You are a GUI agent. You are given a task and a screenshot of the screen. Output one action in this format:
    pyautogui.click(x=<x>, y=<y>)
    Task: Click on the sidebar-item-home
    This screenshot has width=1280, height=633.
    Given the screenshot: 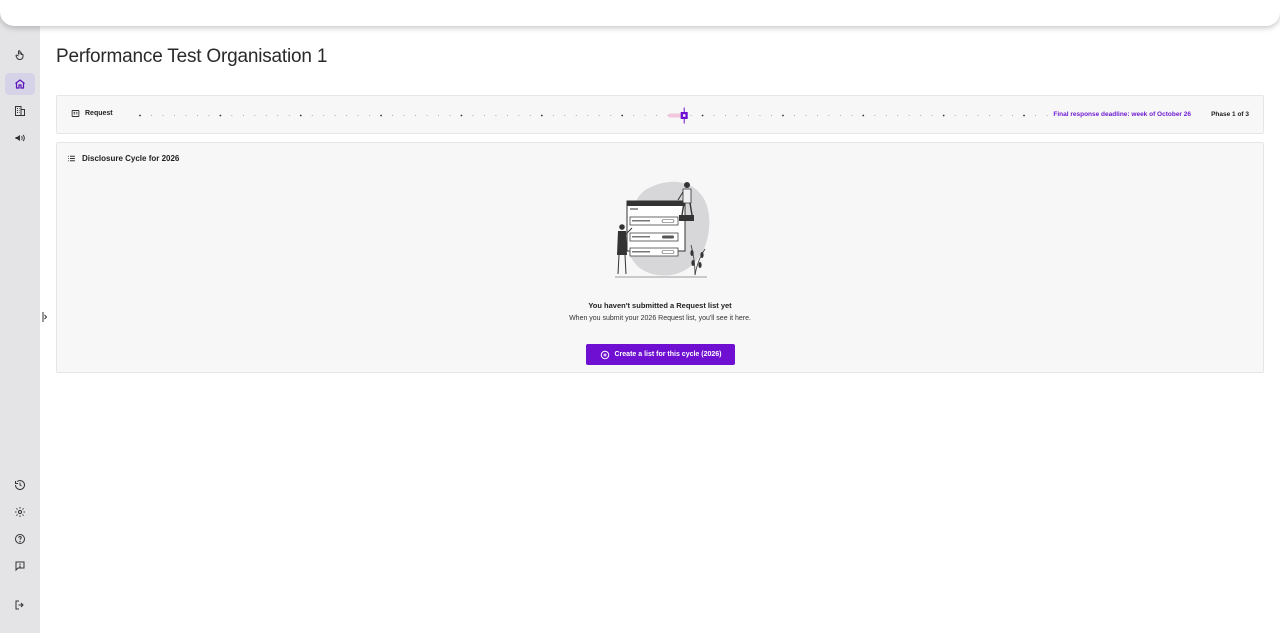 What is the action you would take?
    pyautogui.click(x=20, y=84)
    